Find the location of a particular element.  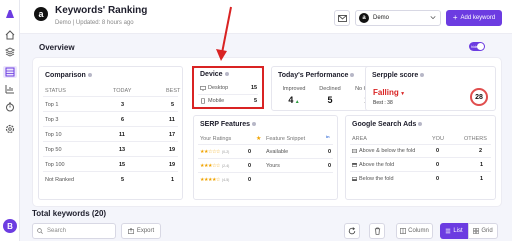

chart-icon is located at coordinates (10, 89).